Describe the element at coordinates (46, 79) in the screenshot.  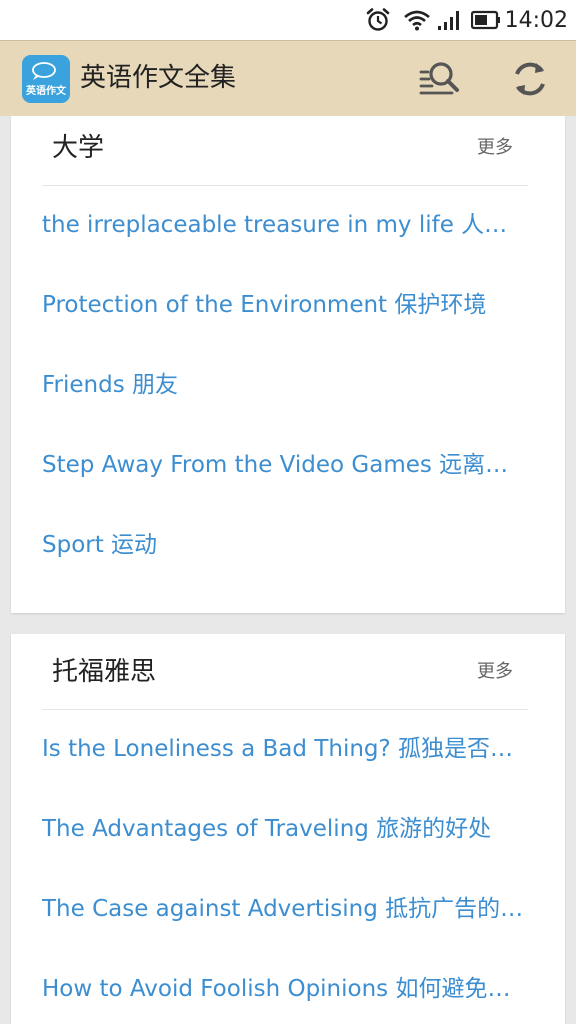
I see `app-logo: 英语作文` at that location.